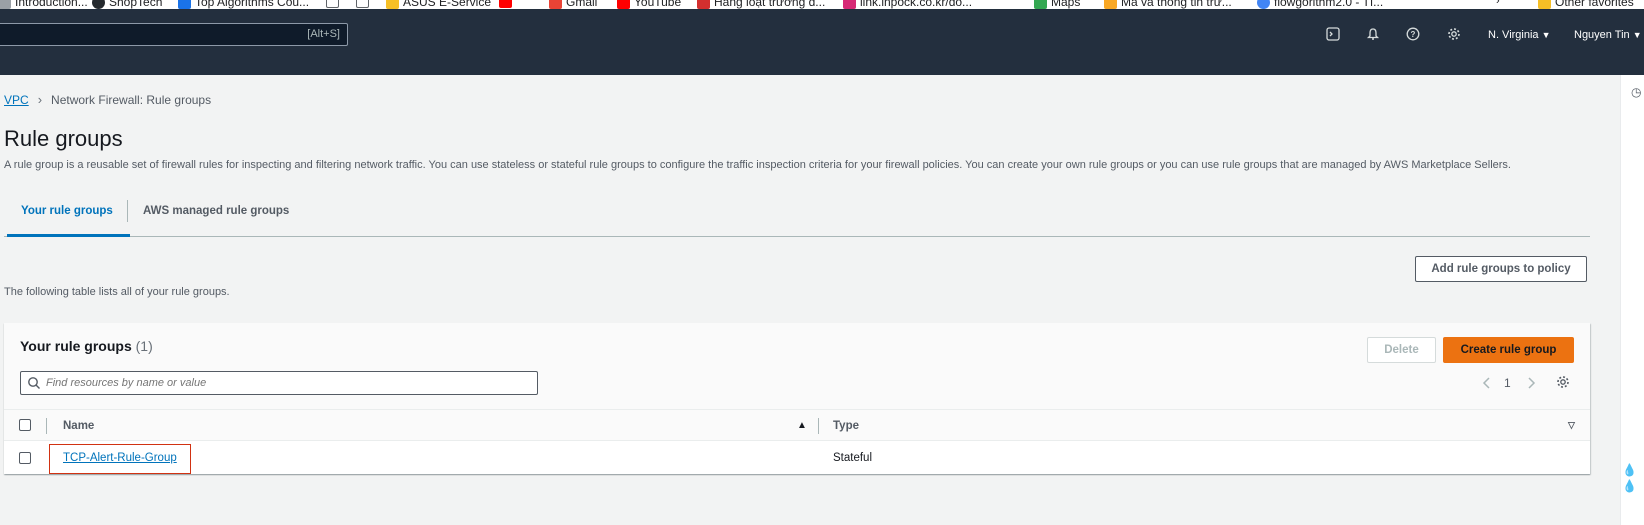 The height and width of the screenshot is (525, 1644). Describe the element at coordinates (1487, 384) in the screenshot. I see `previous-page-icon` at that location.